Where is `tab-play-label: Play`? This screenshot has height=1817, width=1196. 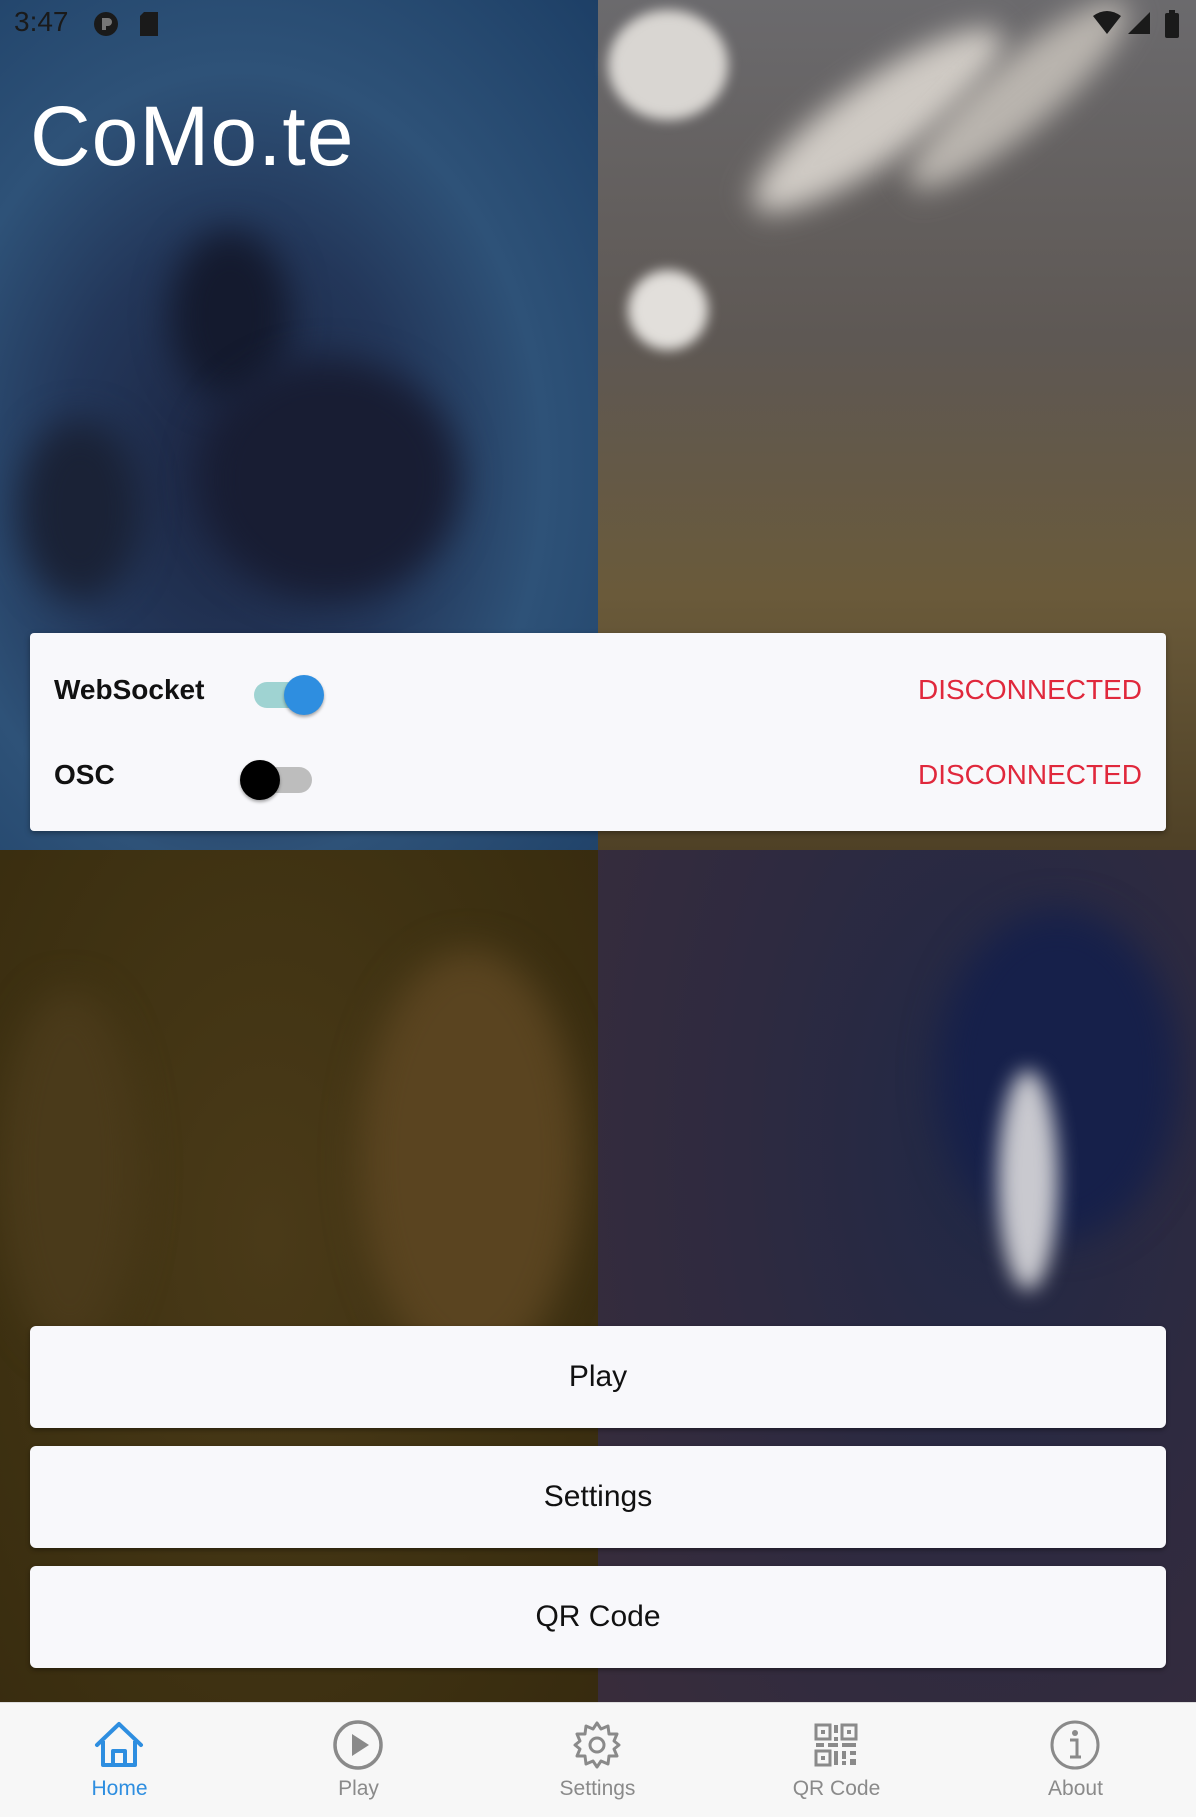 tab-play-label: Play is located at coordinates (358, 1788).